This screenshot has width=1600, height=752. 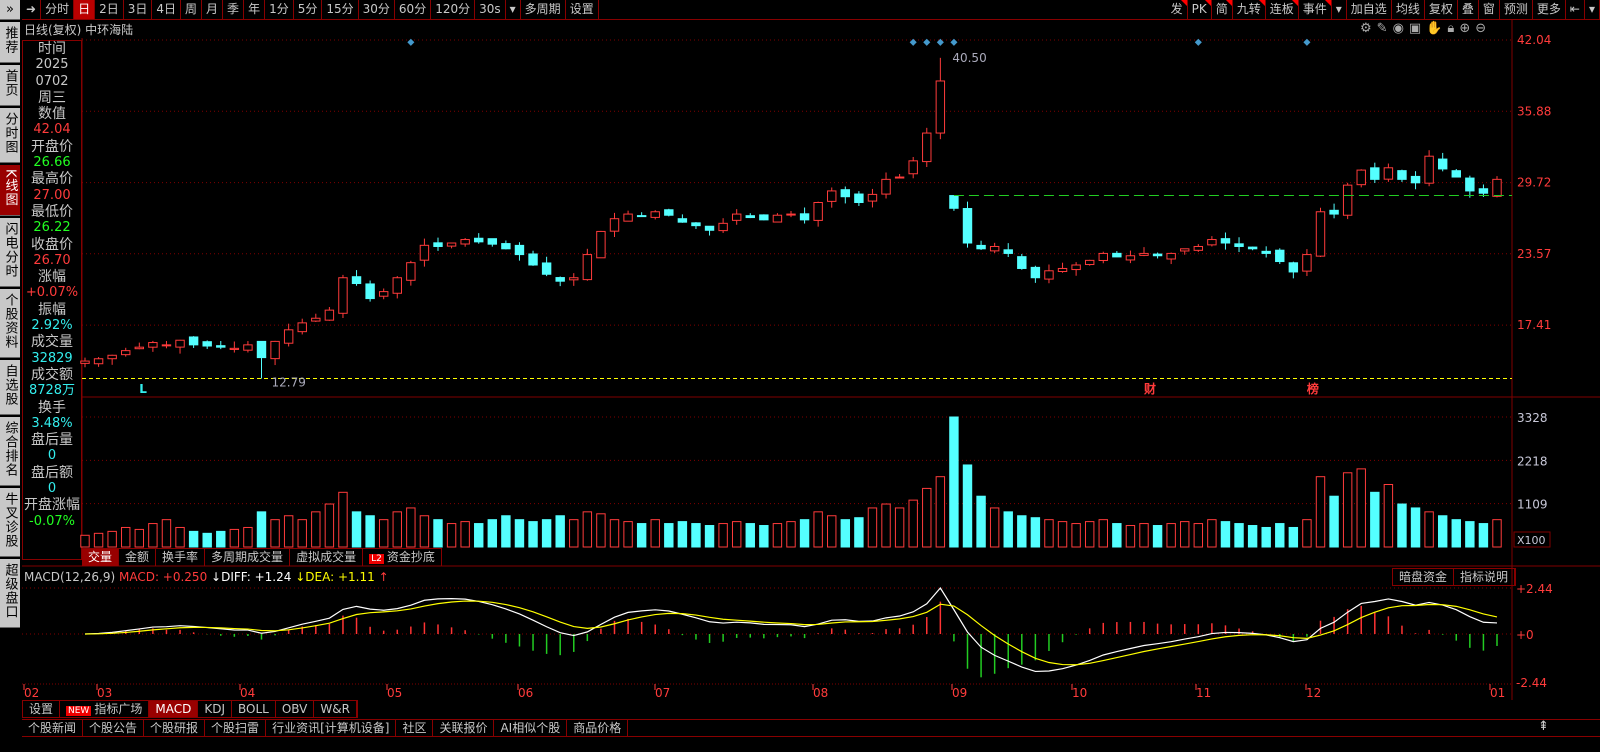 What do you see at coordinates (598, 728) in the screenshot?
I see `bottom-tab-8: 商品价格` at bounding box center [598, 728].